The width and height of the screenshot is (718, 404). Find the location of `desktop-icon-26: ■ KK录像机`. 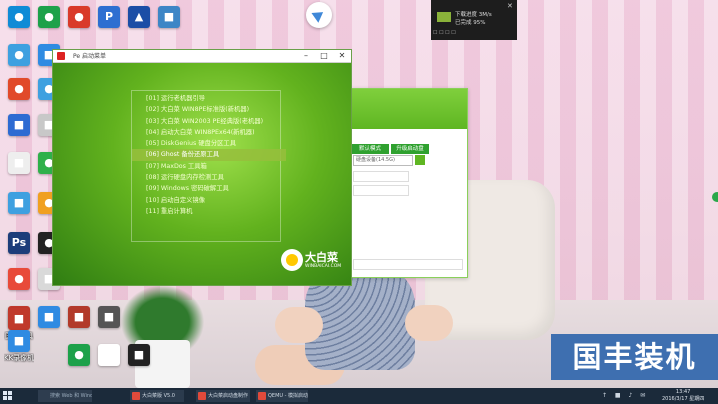

desktop-icon-26: ■ KK录像机 is located at coordinates (19, 346).